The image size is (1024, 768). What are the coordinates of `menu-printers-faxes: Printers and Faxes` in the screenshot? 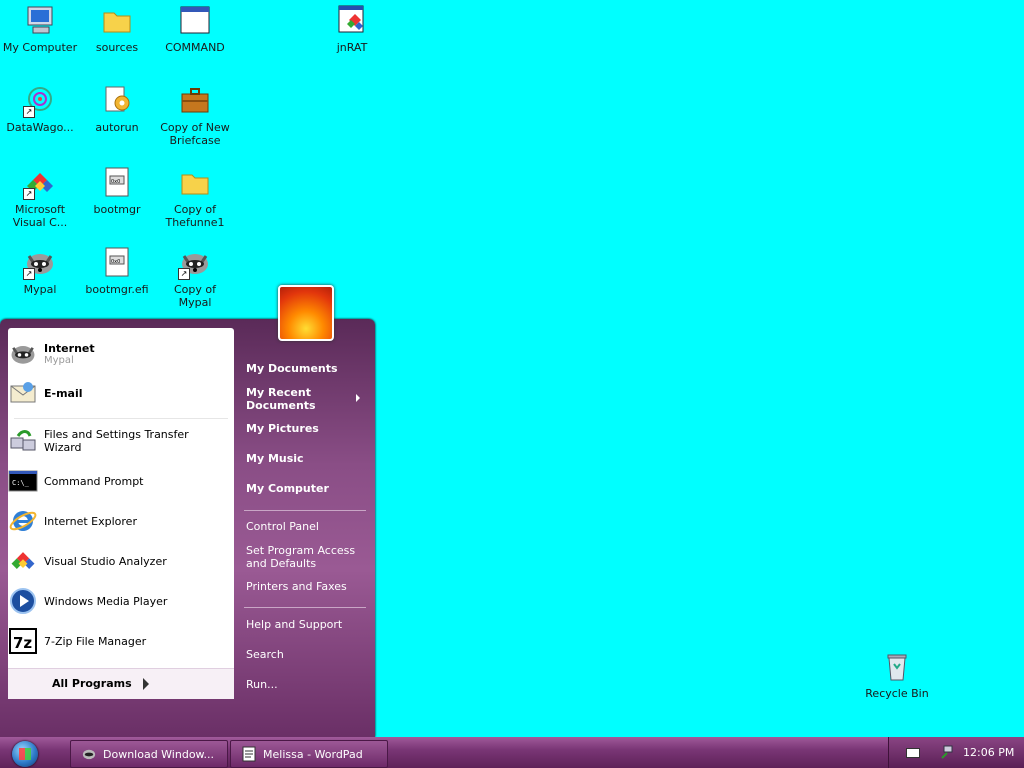 It's located at (296, 586).